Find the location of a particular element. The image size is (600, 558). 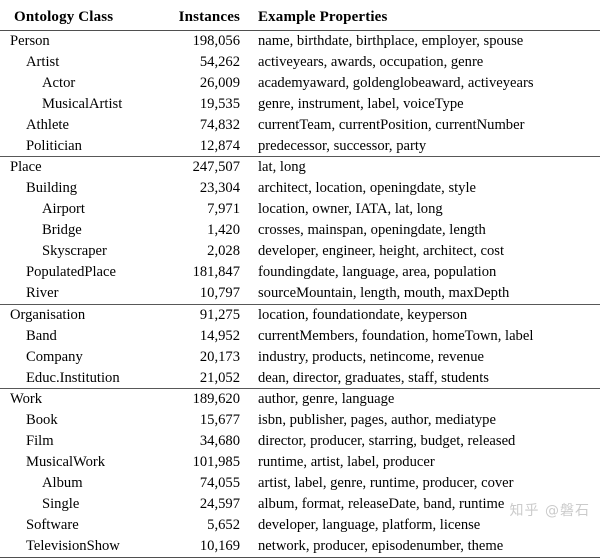

cell-example-properties: architect, location, openingdate, style is located at coordinates (367, 188).